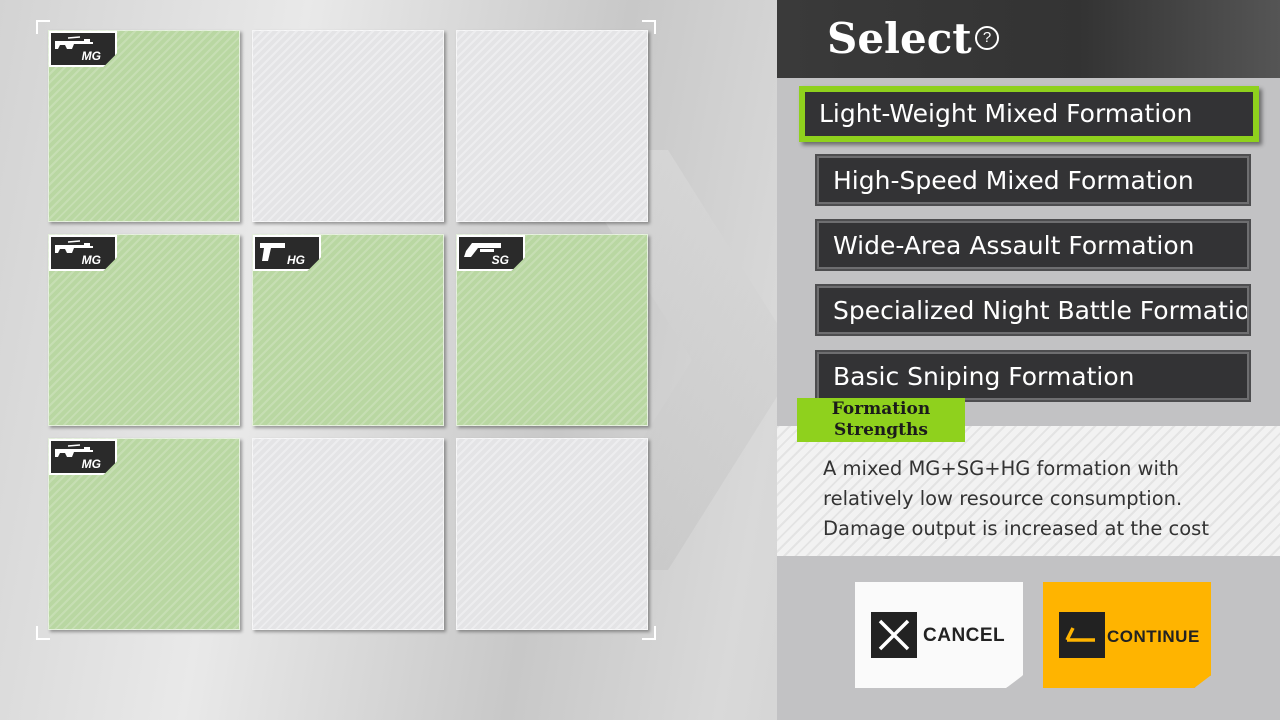 This screenshot has height=720, width=1280. Describe the element at coordinates (348, 330) in the screenshot. I see `grid-cell-2-2: HG` at that location.